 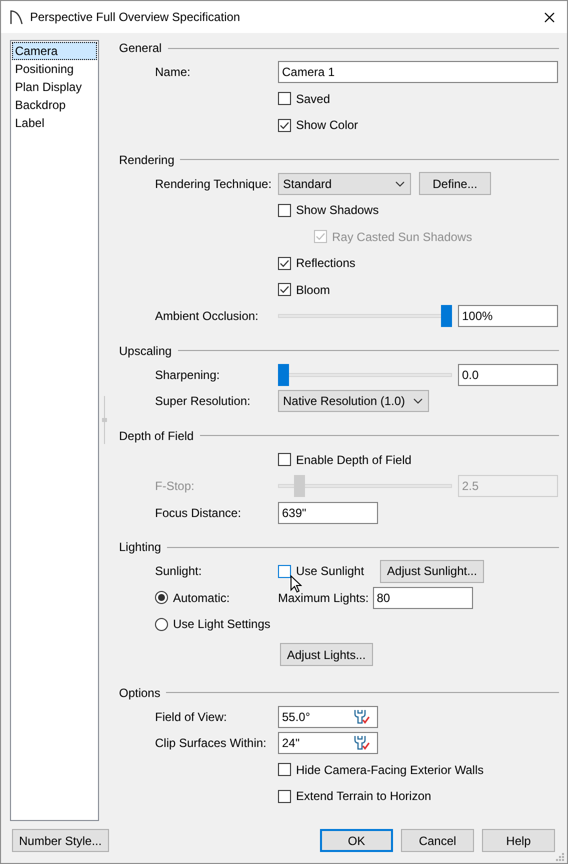 I want to click on input-field: 55.0°, so click(x=328, y=717).